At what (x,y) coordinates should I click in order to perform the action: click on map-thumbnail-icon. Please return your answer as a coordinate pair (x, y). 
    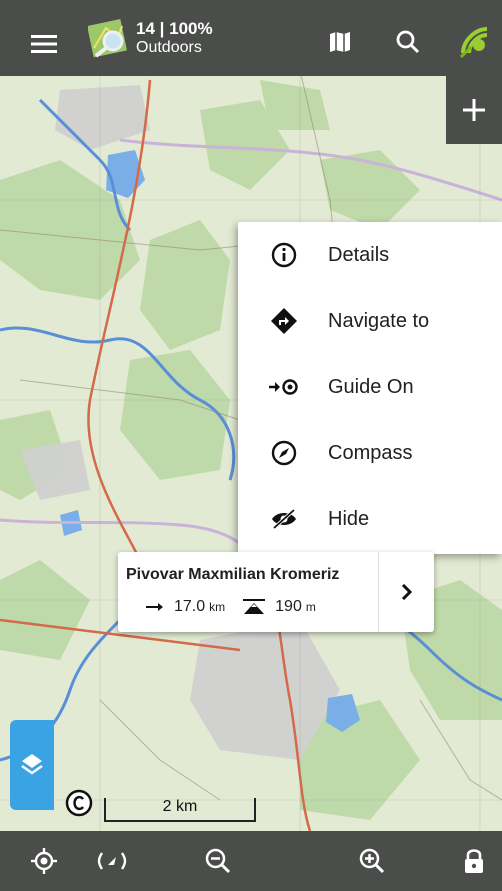
    Looking at the image, I should click on (107, 38).